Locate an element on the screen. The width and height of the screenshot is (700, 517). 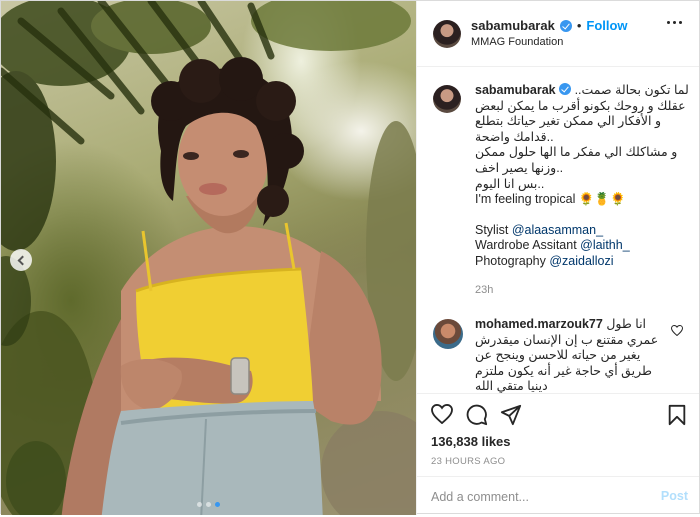
credit-role: Stylist is located at coordinates (493, 229).